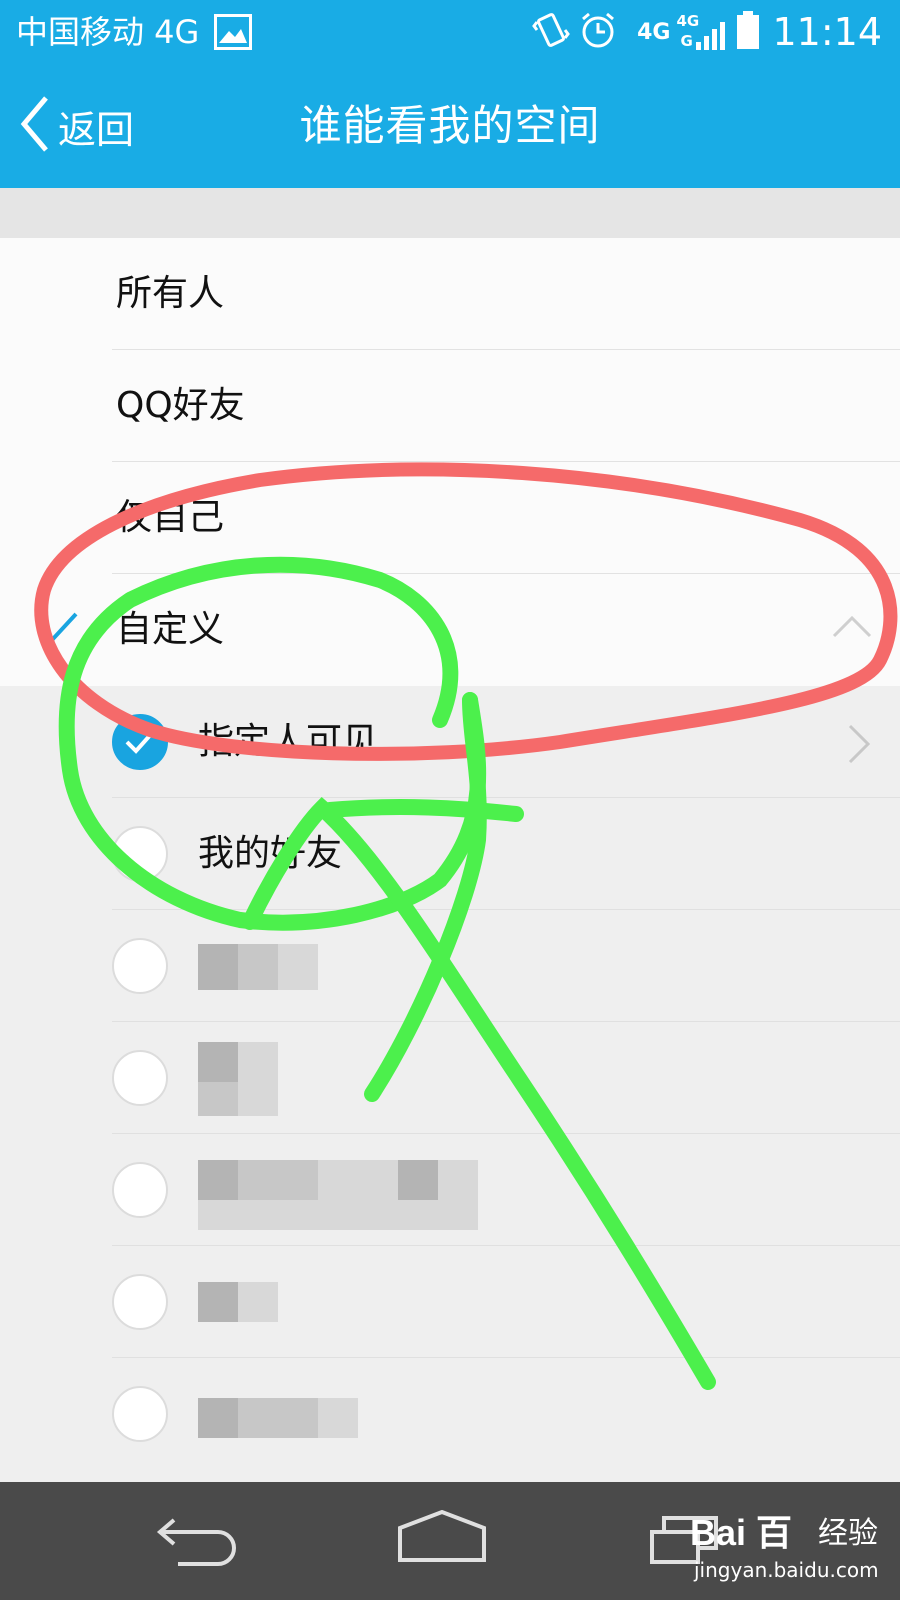 This screenshot has width=900, height=1600. I want to click on custom-option-label: 我的好友, so click(270, 853).